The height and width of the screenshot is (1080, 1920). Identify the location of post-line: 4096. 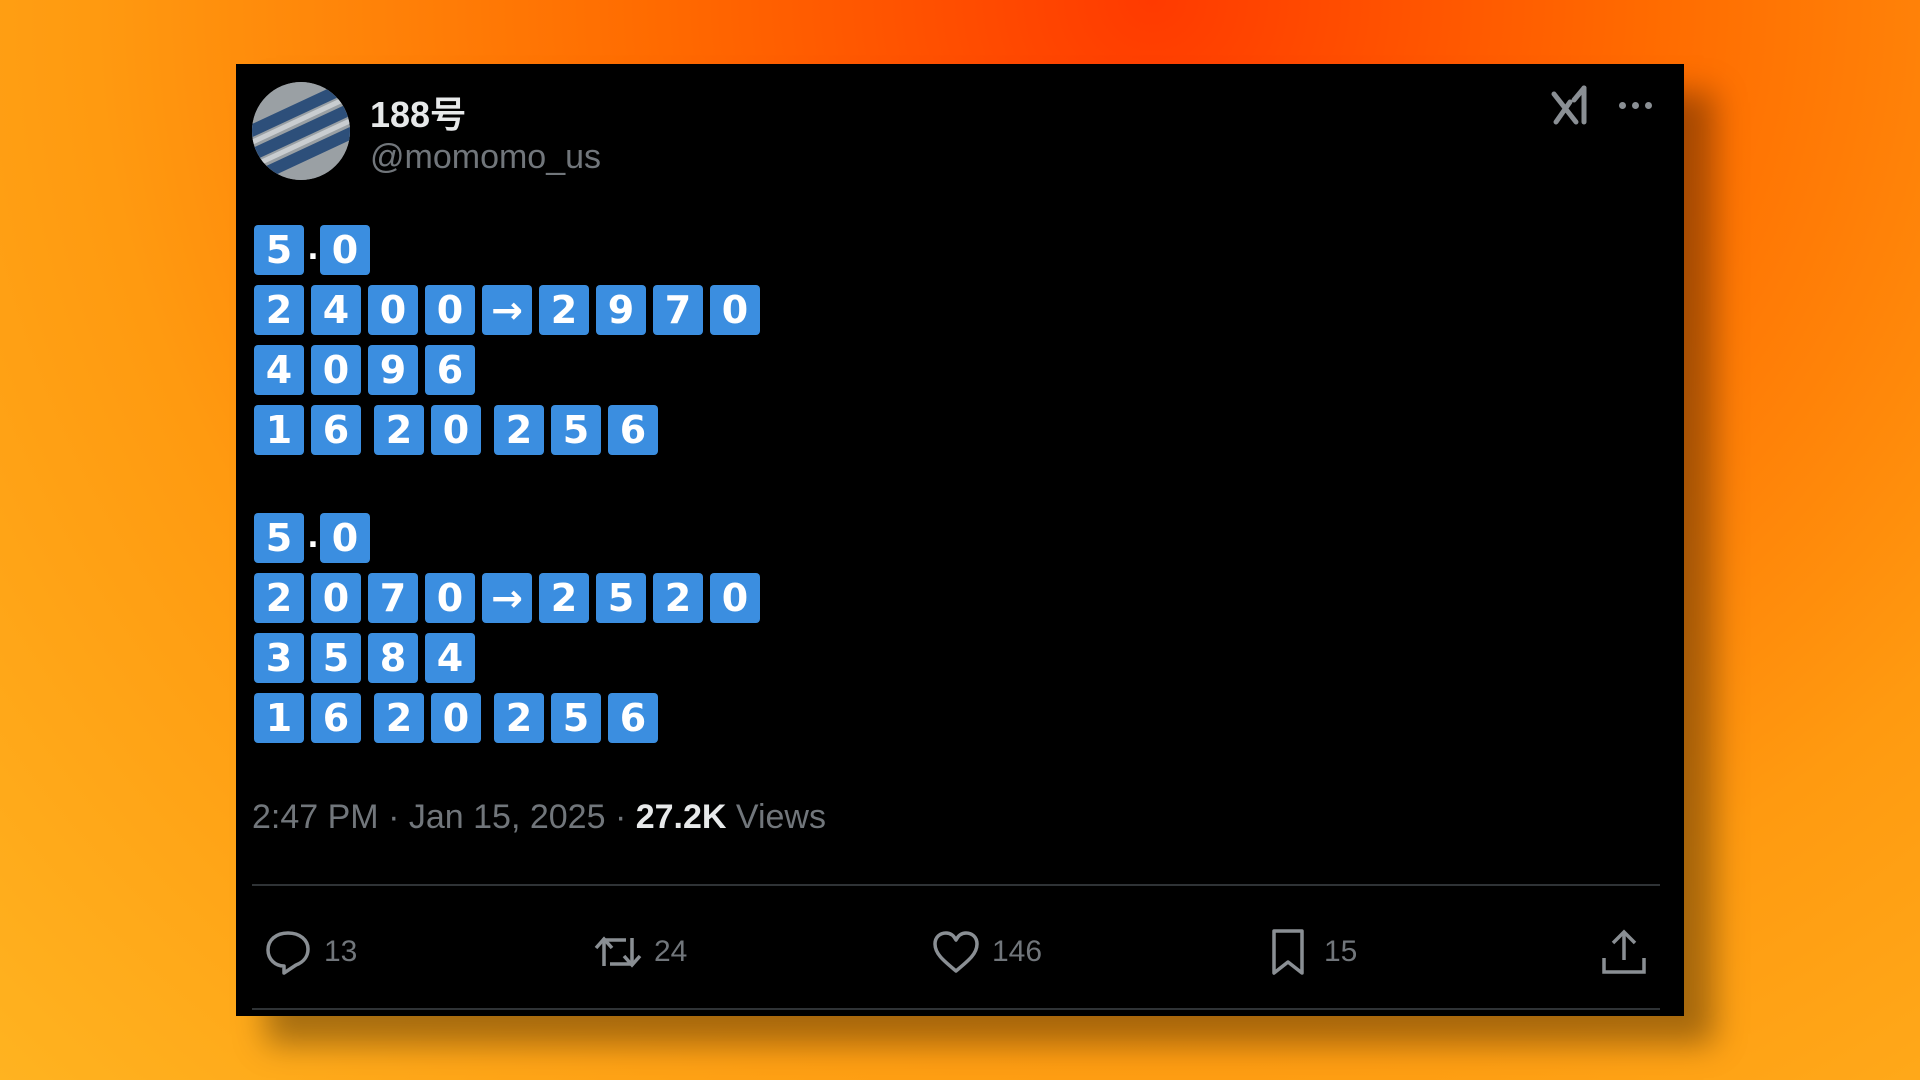
(510, 370).